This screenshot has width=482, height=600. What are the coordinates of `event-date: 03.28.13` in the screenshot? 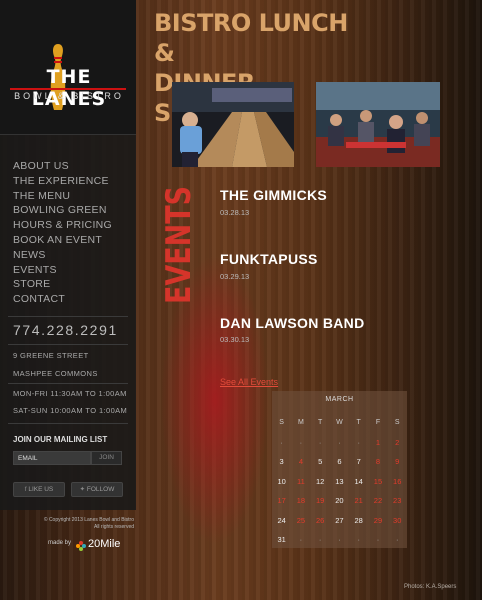 It's located at (235, 212).